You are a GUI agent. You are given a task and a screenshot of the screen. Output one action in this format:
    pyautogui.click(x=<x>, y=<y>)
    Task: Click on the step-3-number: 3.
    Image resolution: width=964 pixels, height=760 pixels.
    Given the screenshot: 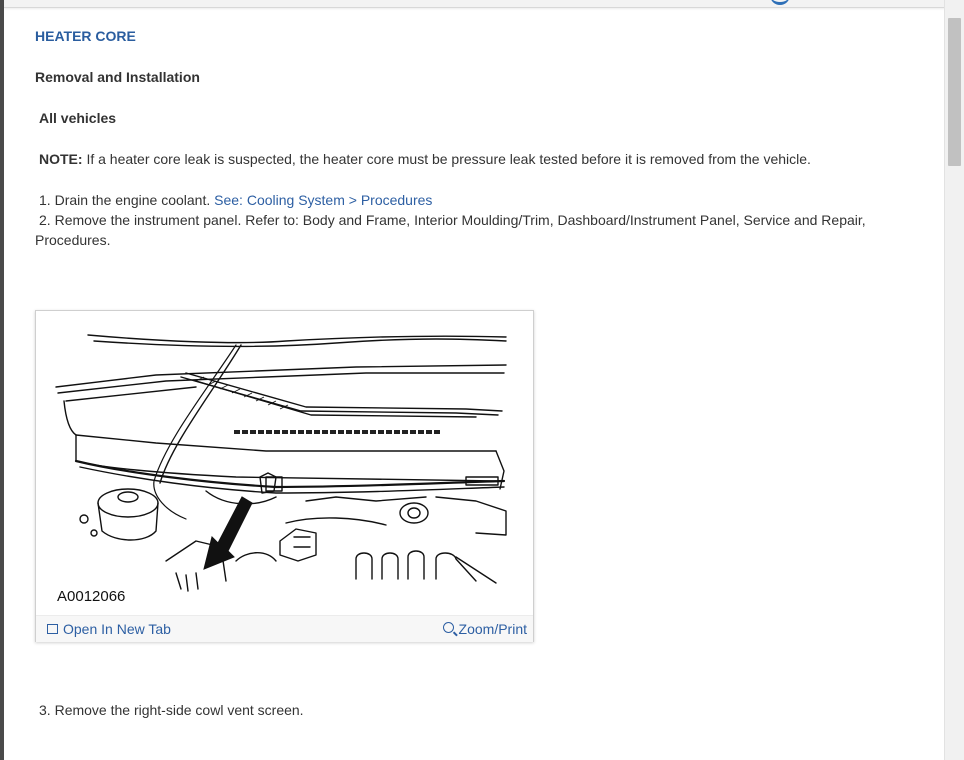 What is the action you would take?
    pyautogui.click(x=45, y=710)
    